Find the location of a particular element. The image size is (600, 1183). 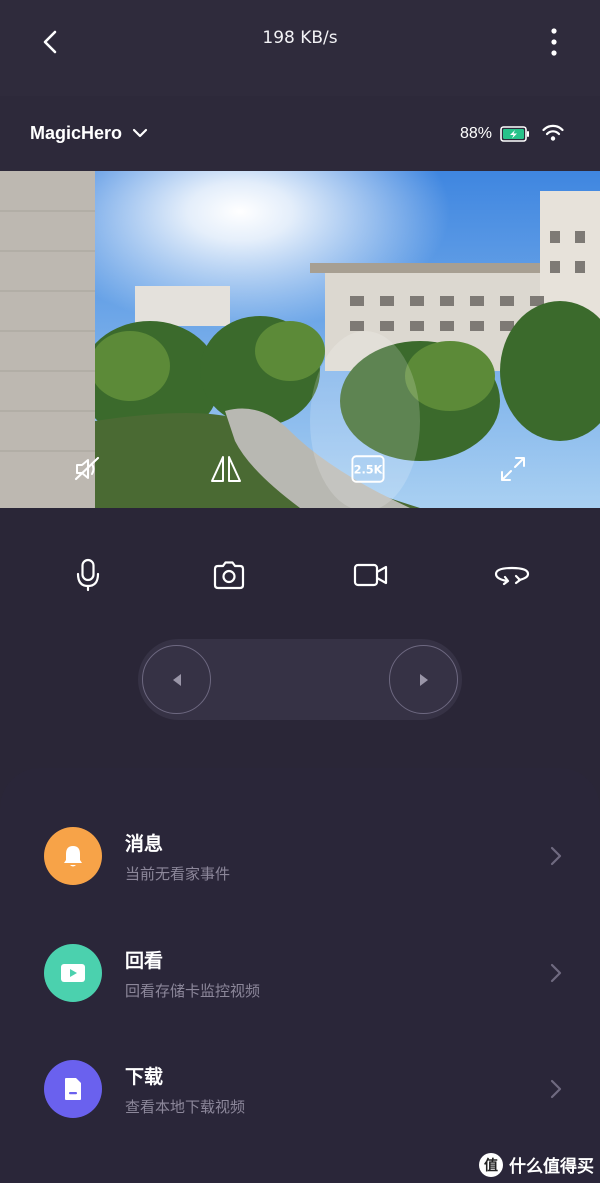

watermark-badge: 值 is located at coordinates (491, 1164).